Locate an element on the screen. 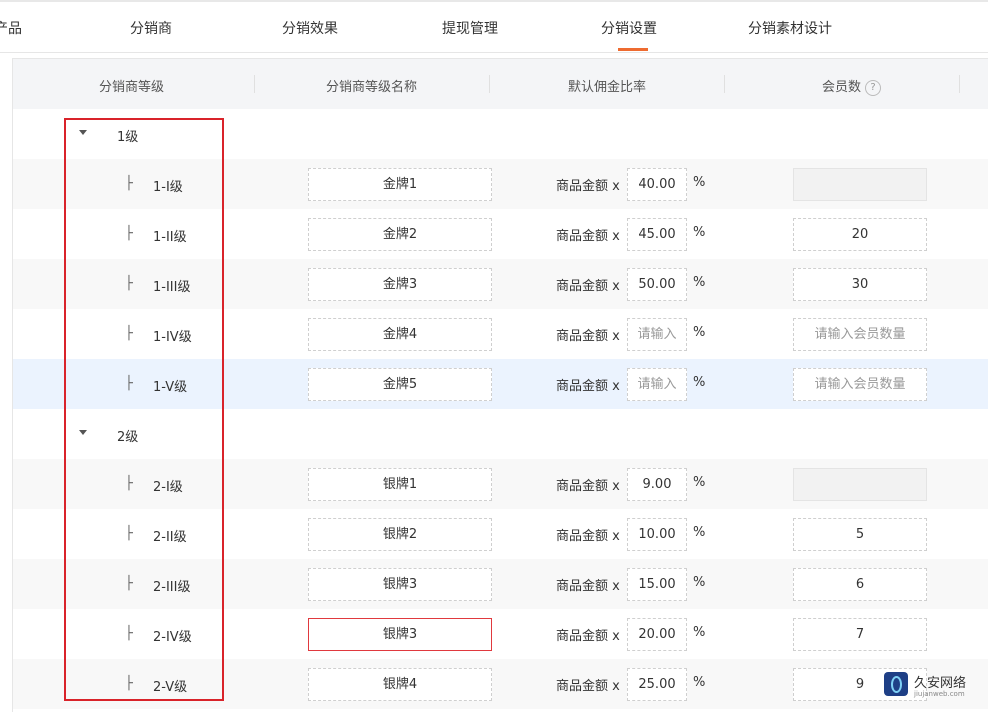 The image size is (988, 712). table-row: ├ 1-II级 金牌2 商品金额 x 45.00 % 20 is located at coordinates (500, 234).